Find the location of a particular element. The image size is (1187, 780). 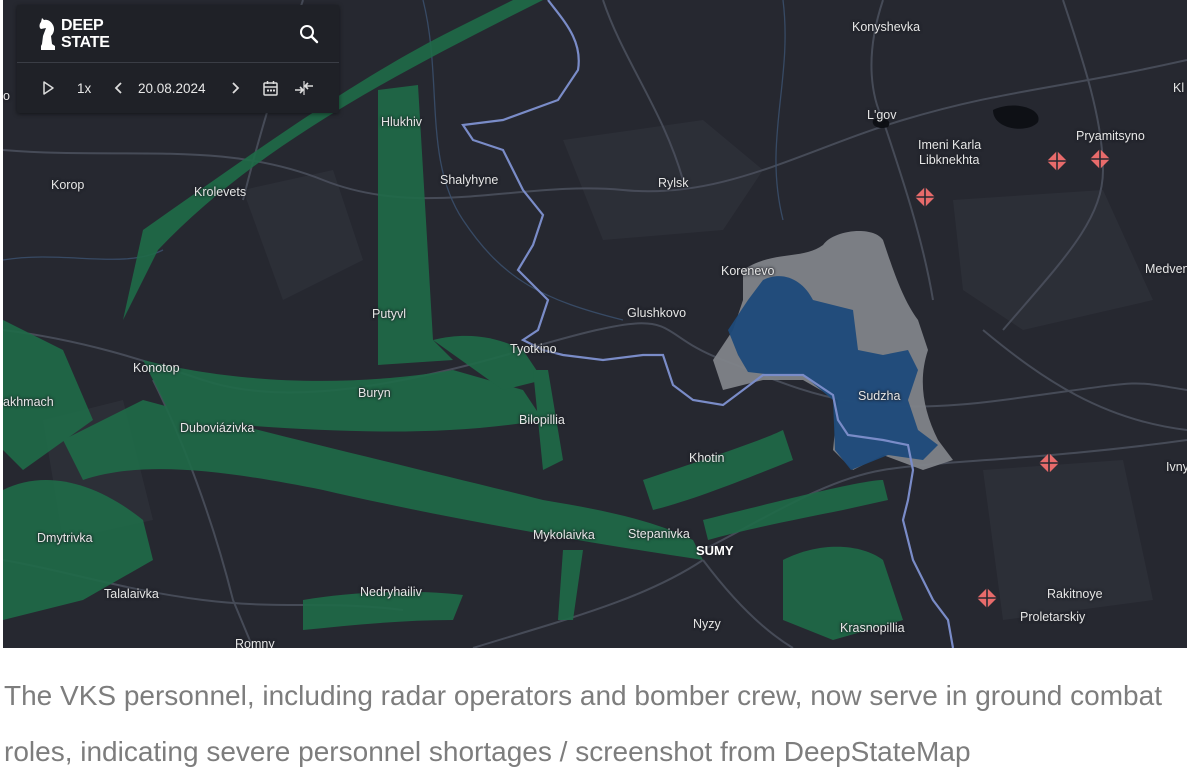

speed-button: 1x is located at coordinates (84, 88).